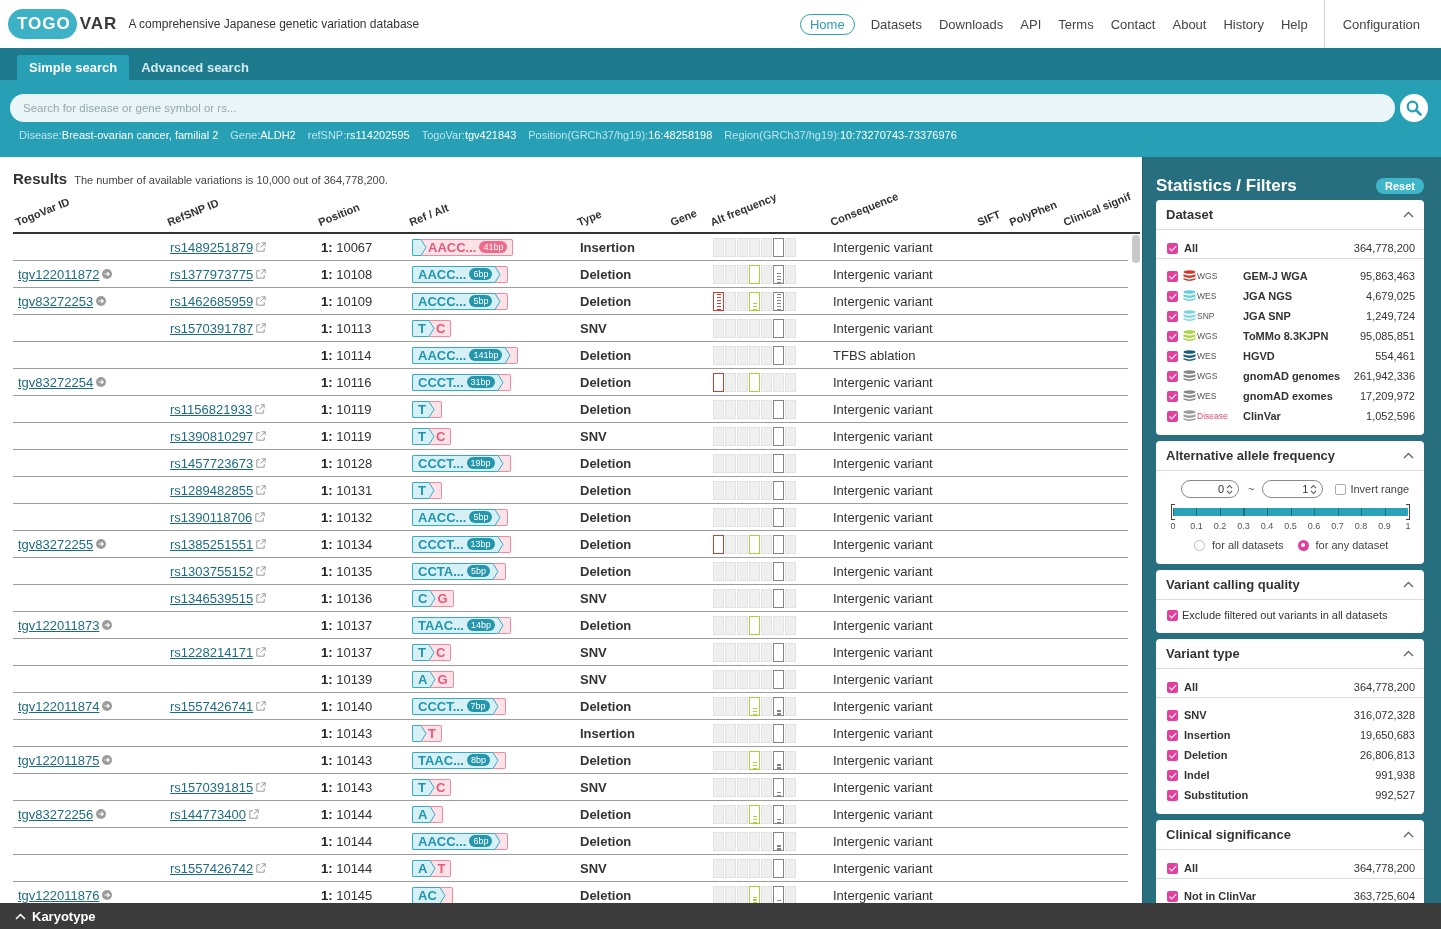 This screenshot has height=929, width=1441. Describe the element at coordinates (59, 274) in the screenshot. I see `togovar-link: tgv122011872` at that location.